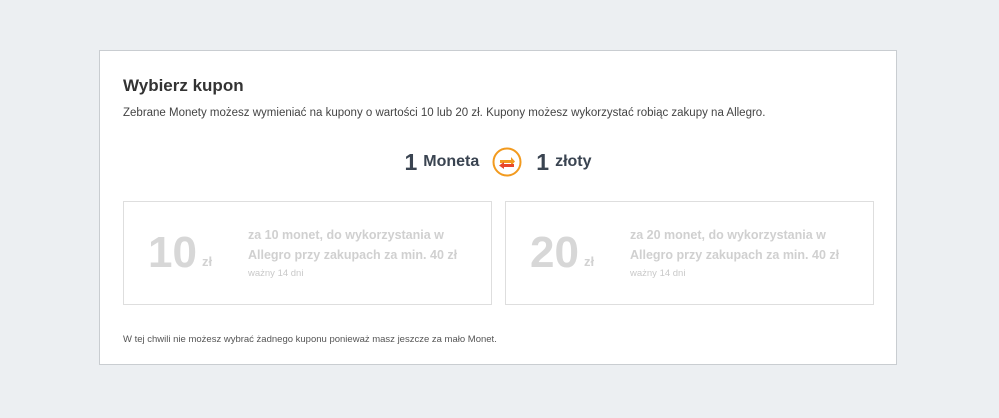 This screenshot has height=418, width=999. What do you see at coordinates (543, 161) in the screenshot?
I see `rate-right-number: 1` at bounding box center [543, 161].